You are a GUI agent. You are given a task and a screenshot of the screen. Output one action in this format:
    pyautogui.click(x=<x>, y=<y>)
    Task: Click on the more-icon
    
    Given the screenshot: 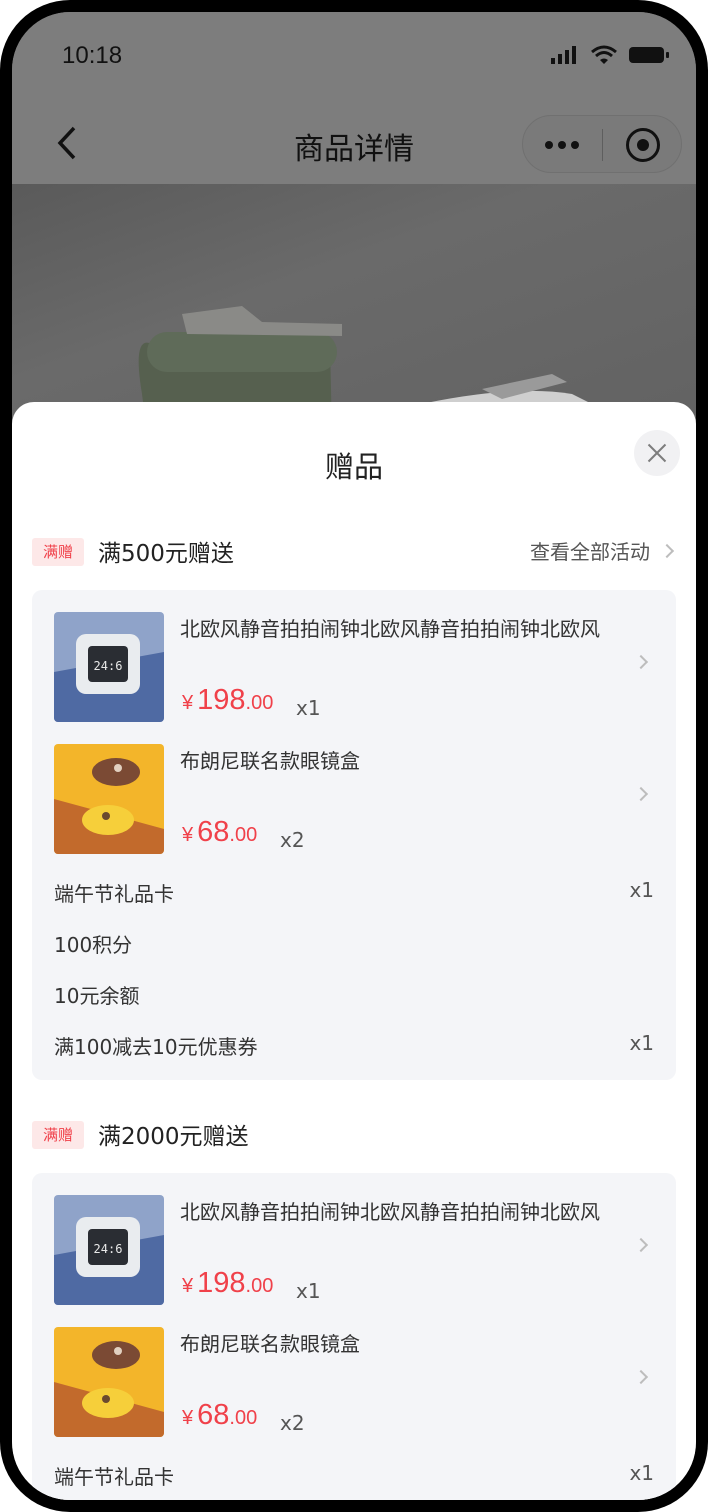 What is the action you would take?
    pyautogui.click(x=562, y=145)
    